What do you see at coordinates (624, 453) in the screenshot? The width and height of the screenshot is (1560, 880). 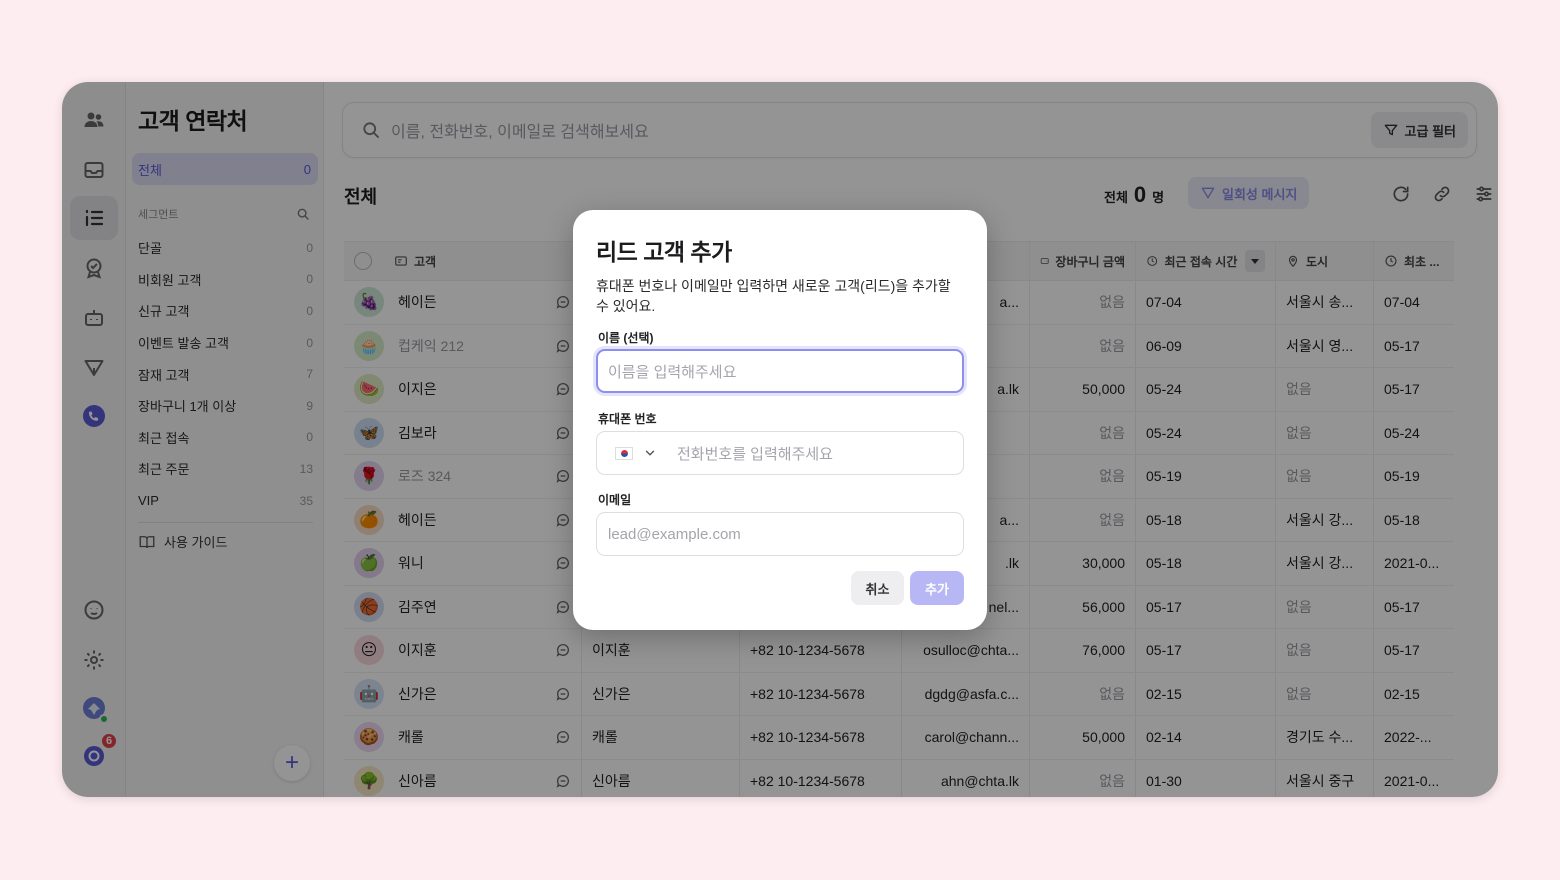 I see `kr-flag-icon` at bounding box center [624, 453].